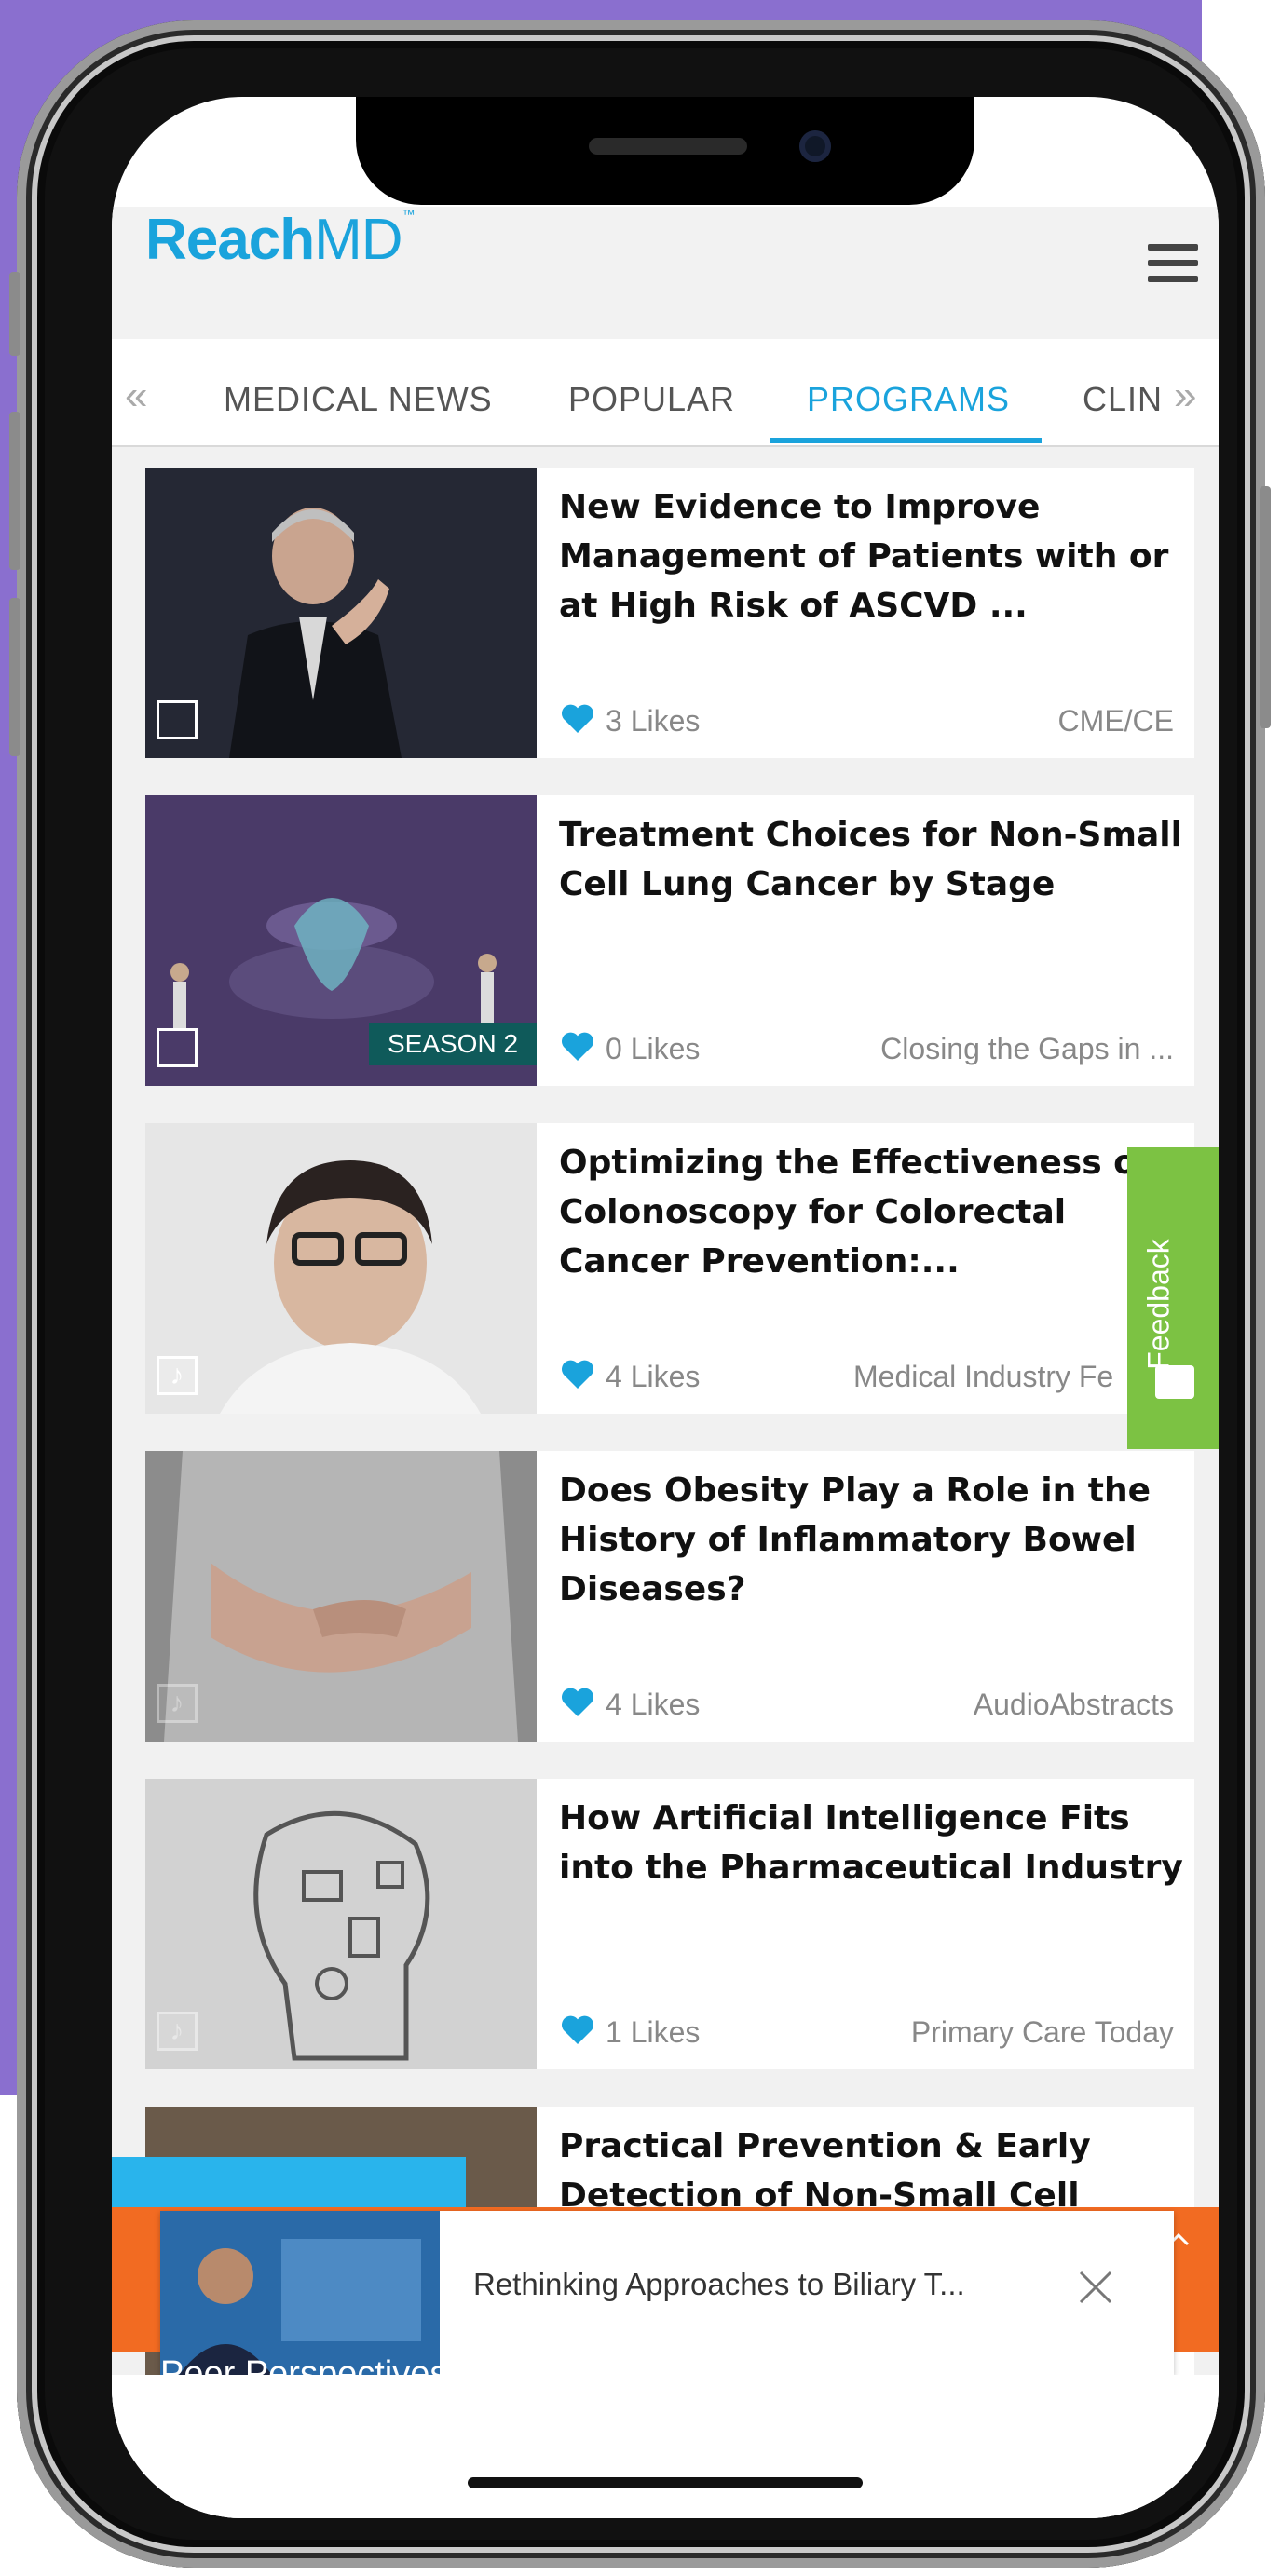 The height and width of the screenshot is (2576, 1281). What do you see at coordinates (1073, 1704) in the screenshot?
I see `program-source: AudioAbstracts` at bounding box center [1073, 1704].